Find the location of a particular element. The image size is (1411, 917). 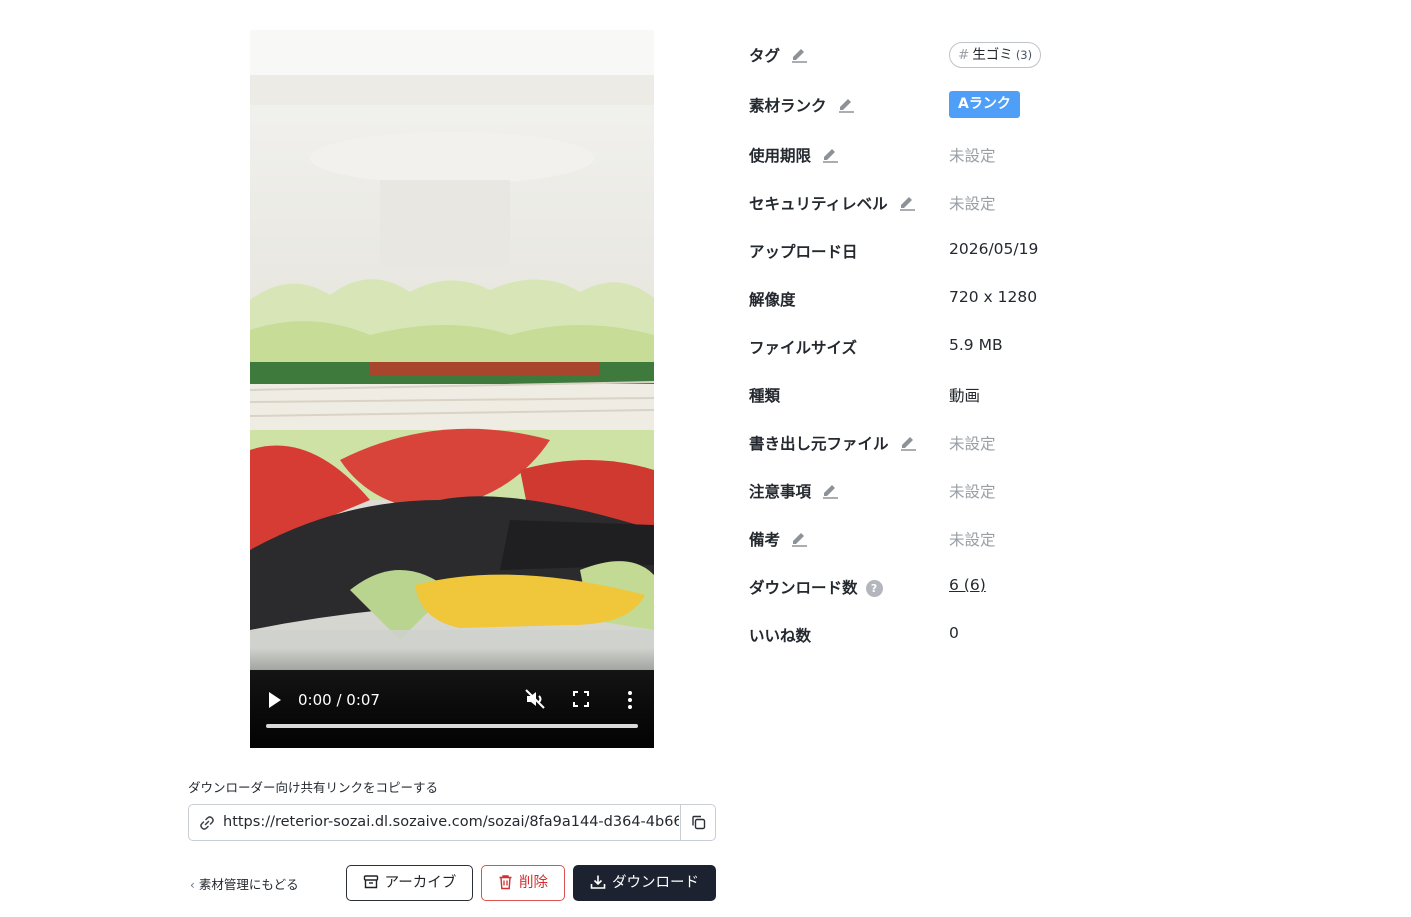

copy-icon is located at coordinates (699, 822).